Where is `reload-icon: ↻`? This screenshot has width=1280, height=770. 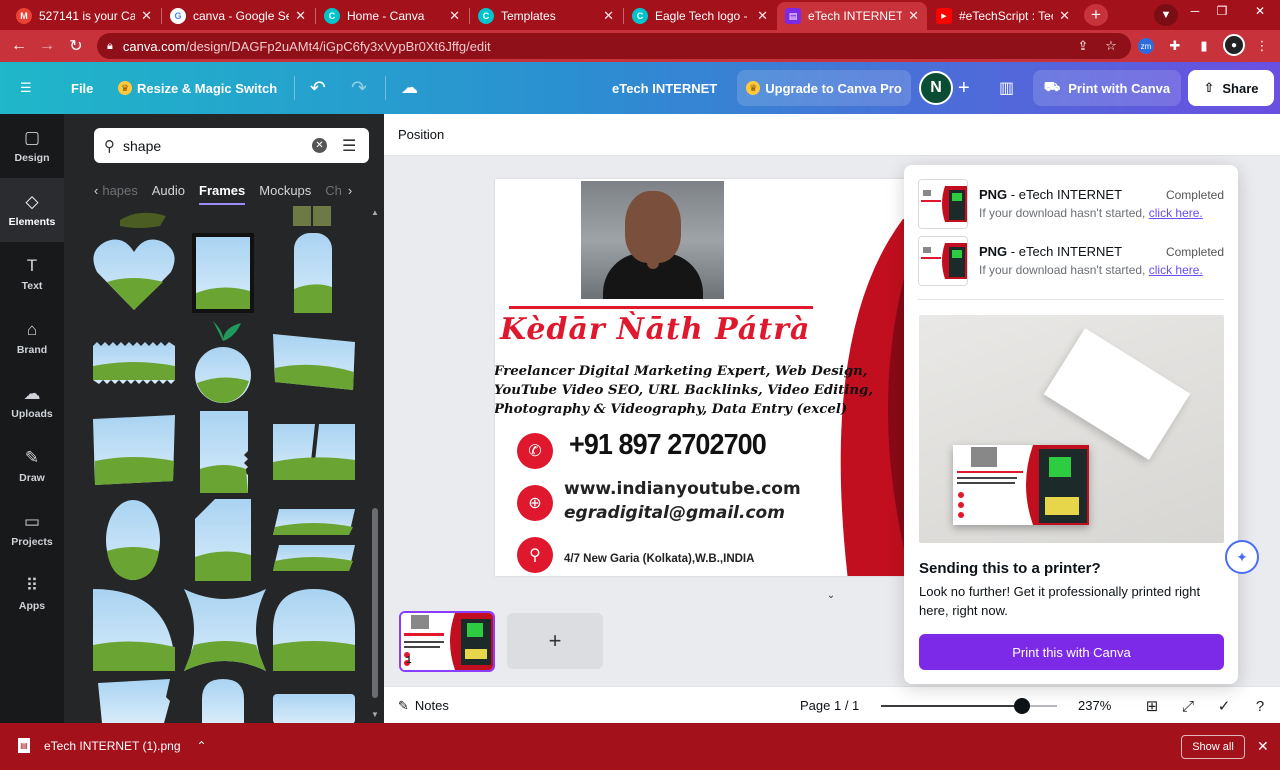
reload-icon: ↻ is located at coordinates (76, 46).